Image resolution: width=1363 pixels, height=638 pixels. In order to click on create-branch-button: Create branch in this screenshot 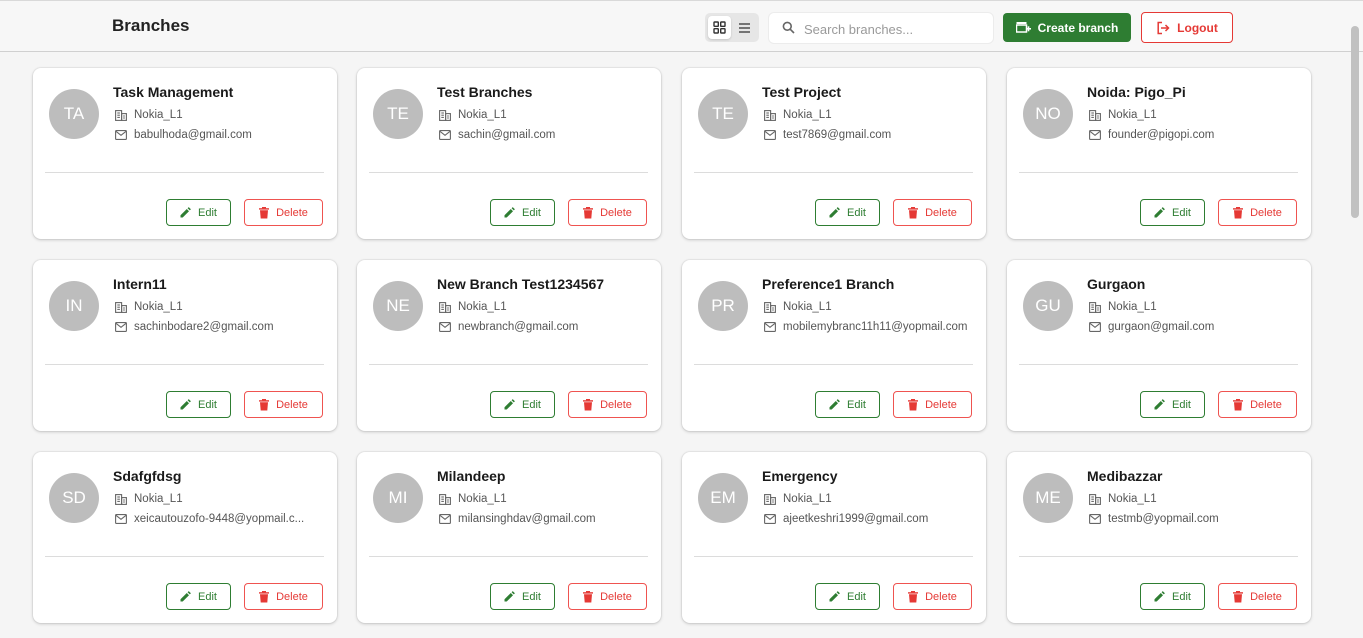, I will do `click(1067, 27)`.